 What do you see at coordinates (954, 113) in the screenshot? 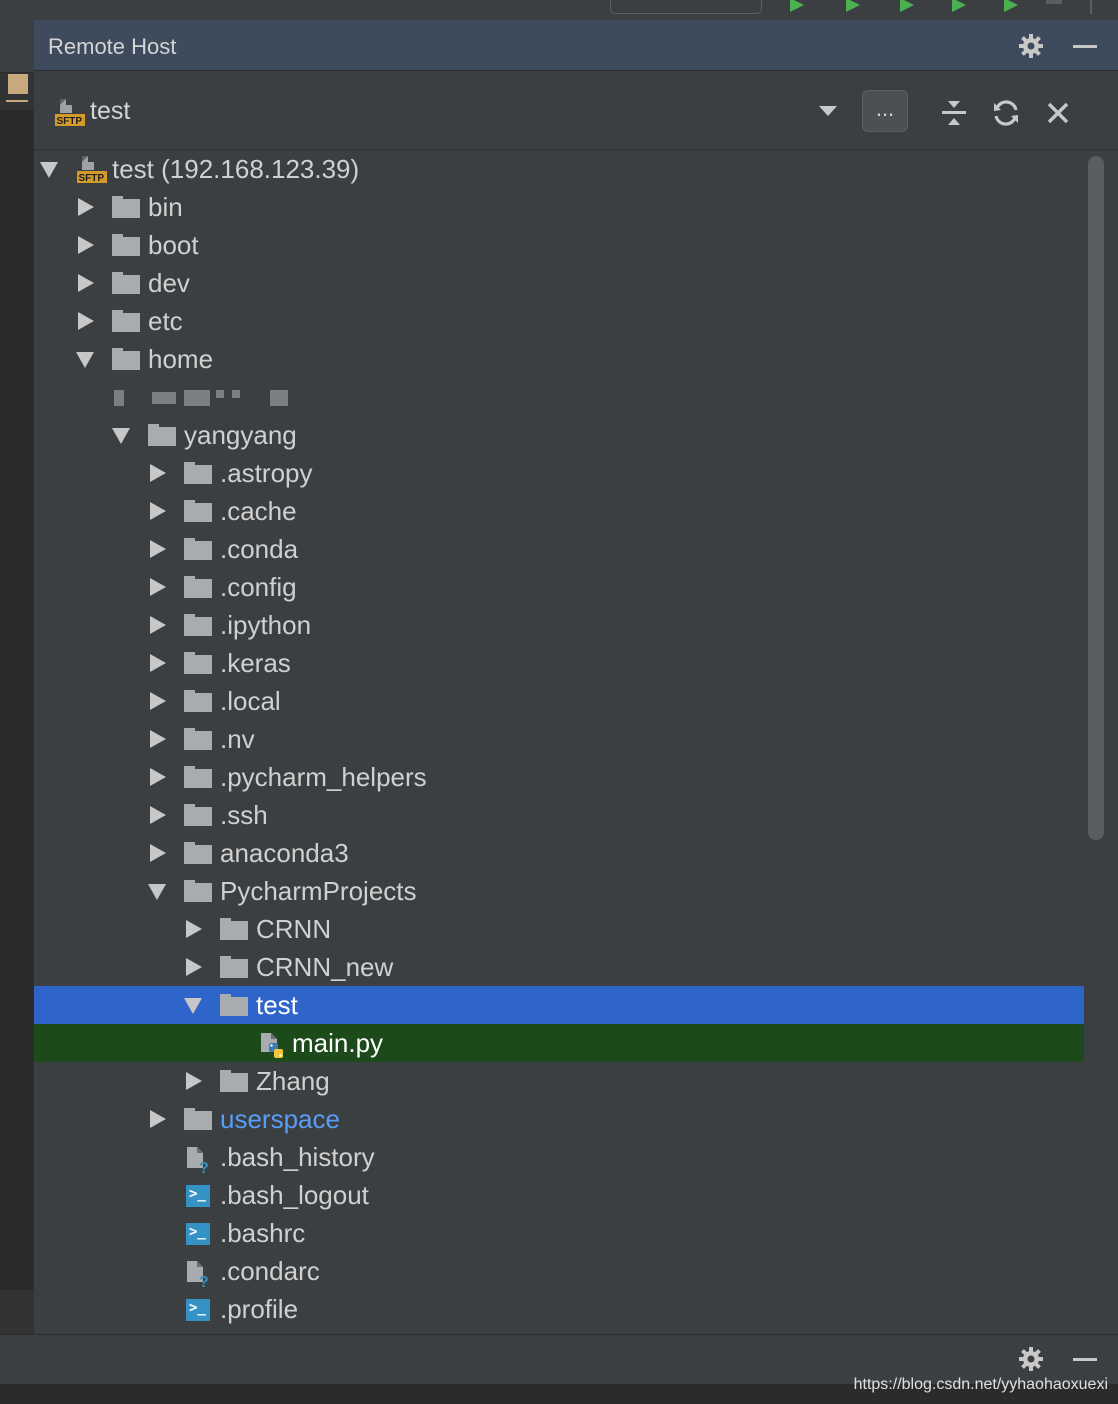
I see `collapse-all-icon` at bounding box center [954, 113].